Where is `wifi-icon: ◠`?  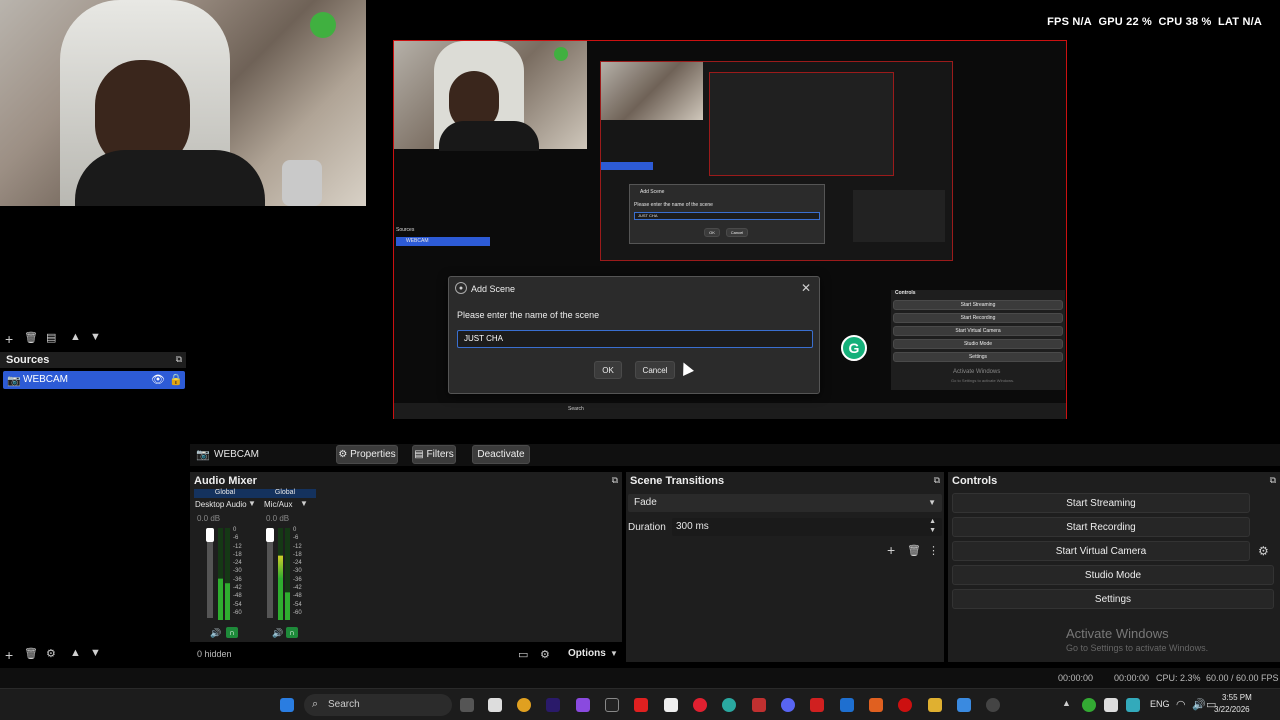 wifi-icon: ◠ is located at coordinates (1181, 704).